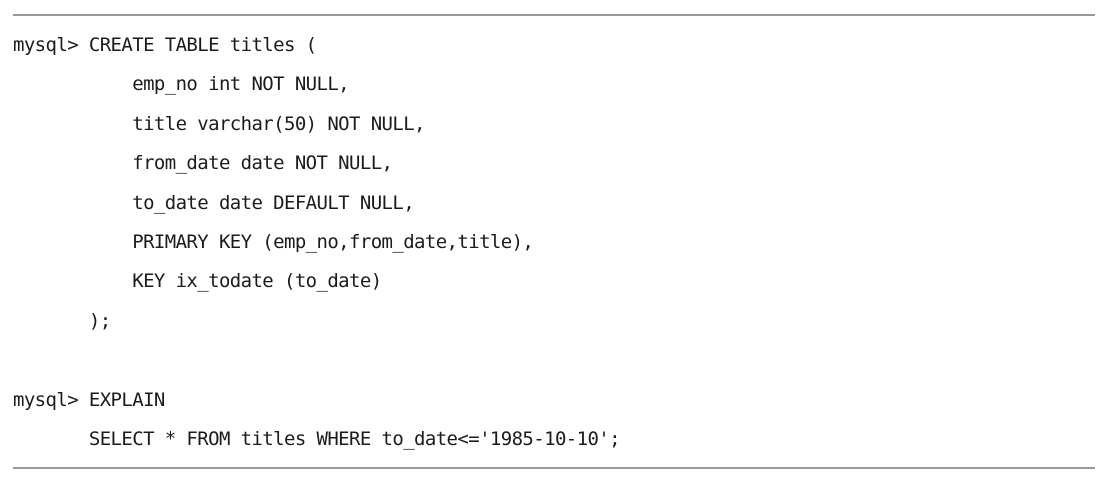 This screenshot has height=486, width=1106. What do you see at coordinates (553, 203) in the screenshot?
I see `code-line: to_date date DEFAULT NULL,` at bounding box center [553, 203].